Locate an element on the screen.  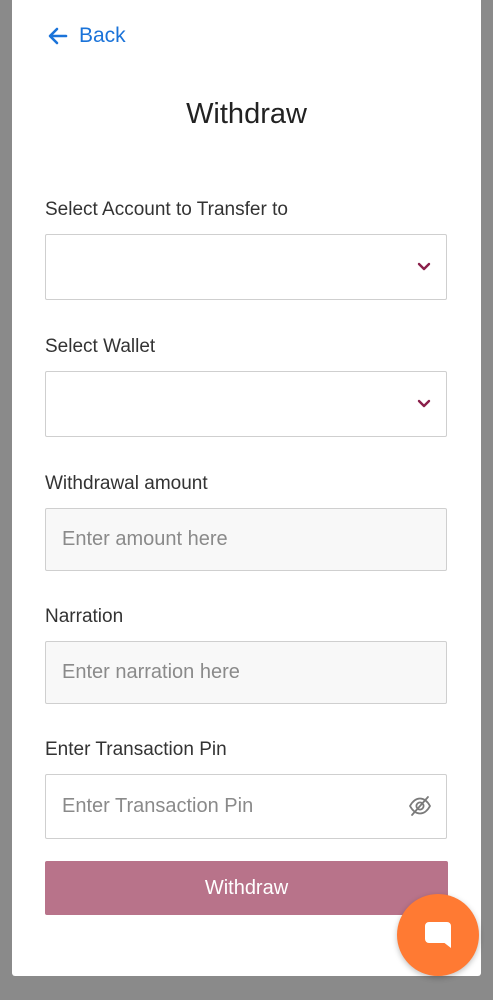
pin-input is located at coordinates (246, 806).